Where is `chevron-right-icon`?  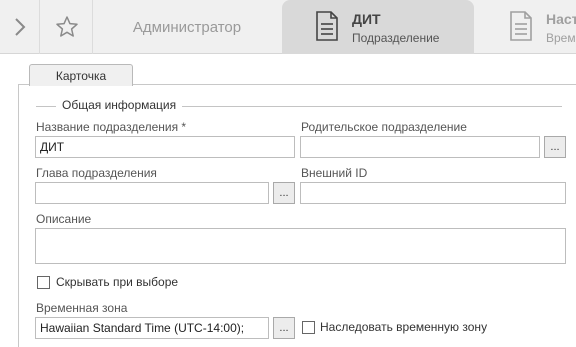
chevron-right-icon is located at coordinates (19, 27).